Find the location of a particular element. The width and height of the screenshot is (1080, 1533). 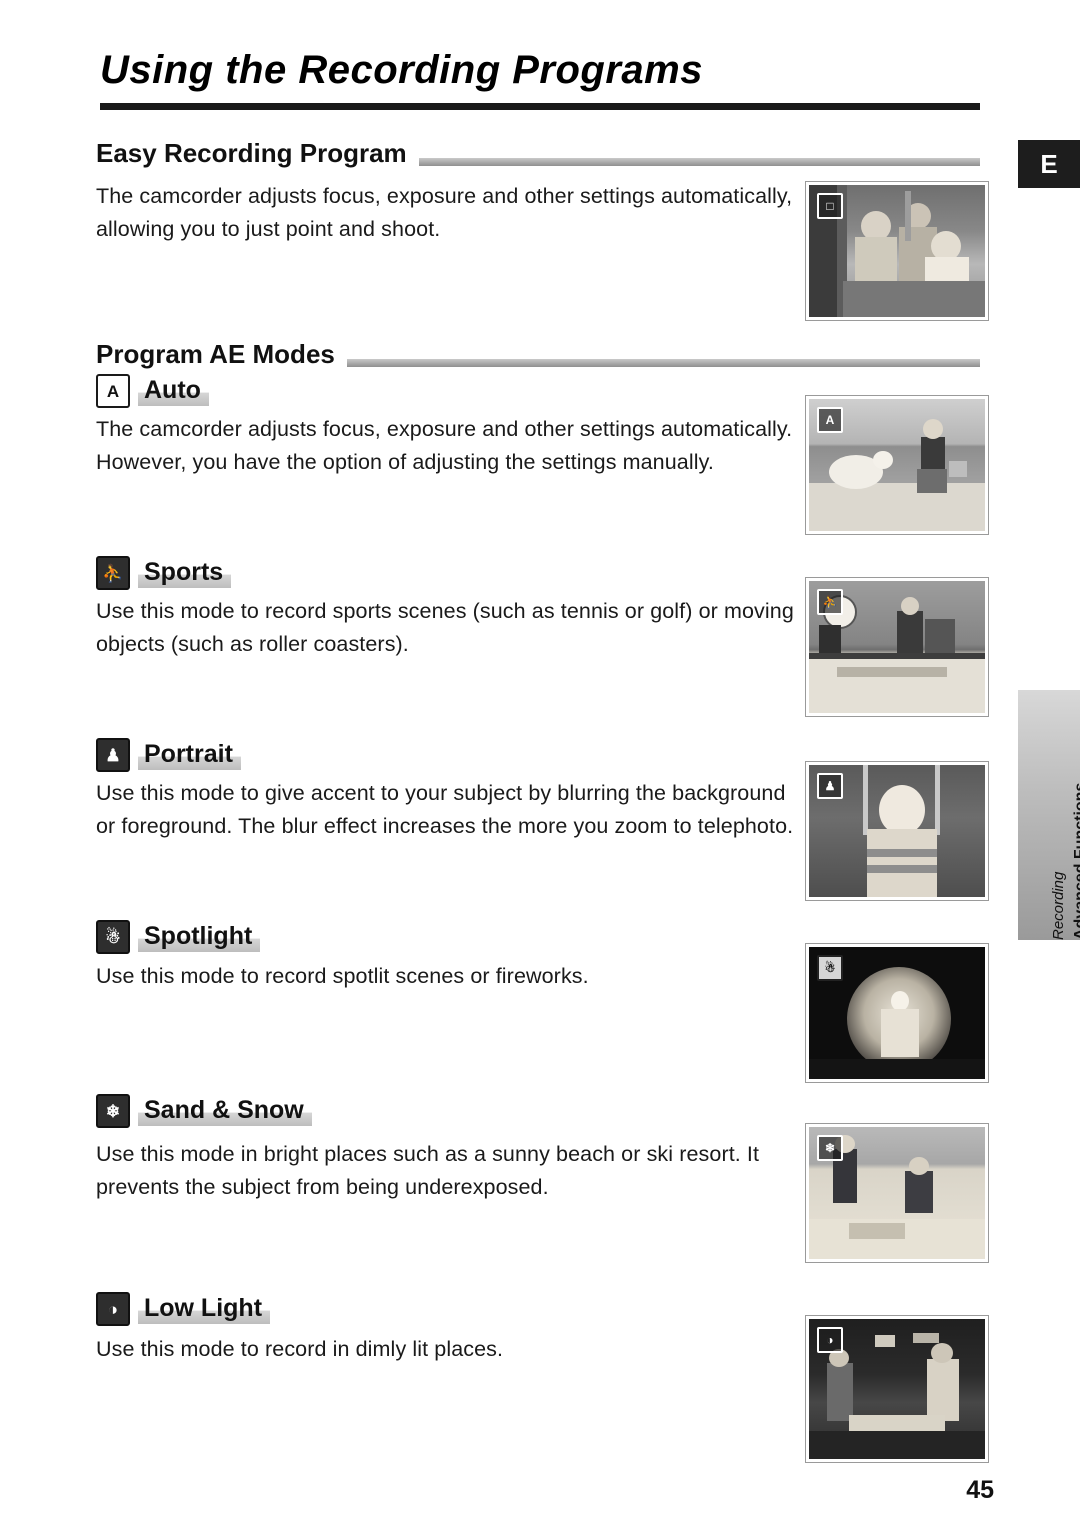

section-program-ae: Program AE Modes is located at coordinates (538, 356).